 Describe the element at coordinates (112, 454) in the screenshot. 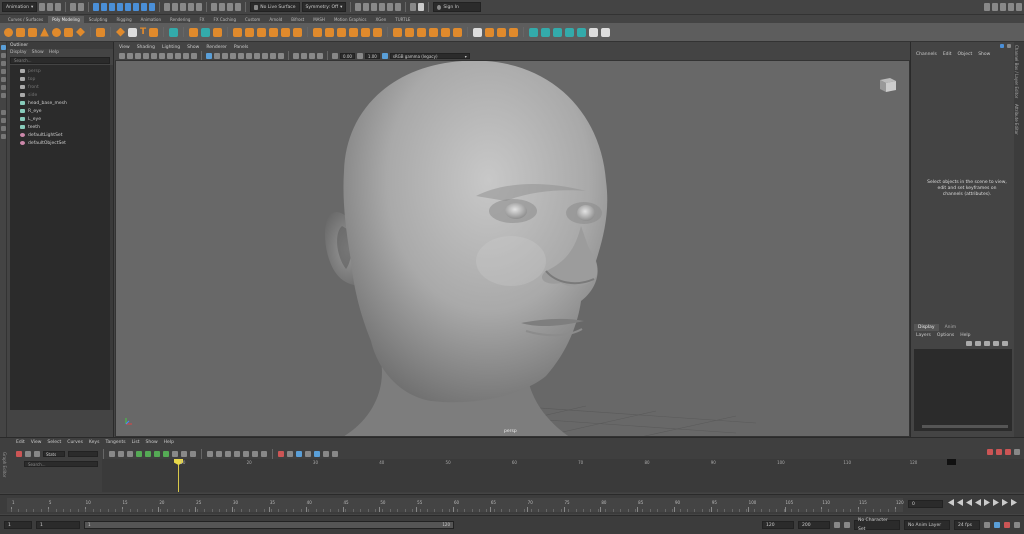

I see `frame-all-icon` at that location.